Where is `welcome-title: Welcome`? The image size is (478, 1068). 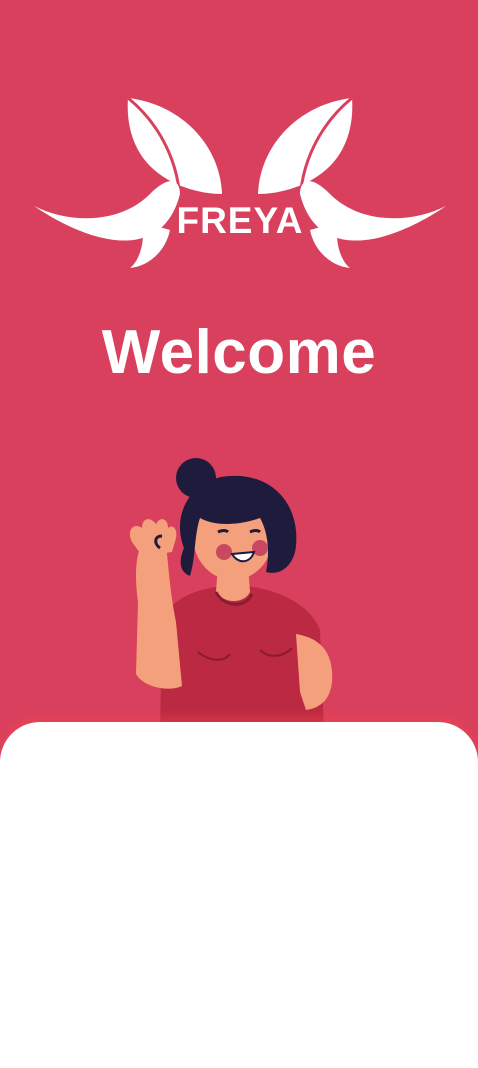
welcome-title: Welcome is located at coordinates (239, 352).